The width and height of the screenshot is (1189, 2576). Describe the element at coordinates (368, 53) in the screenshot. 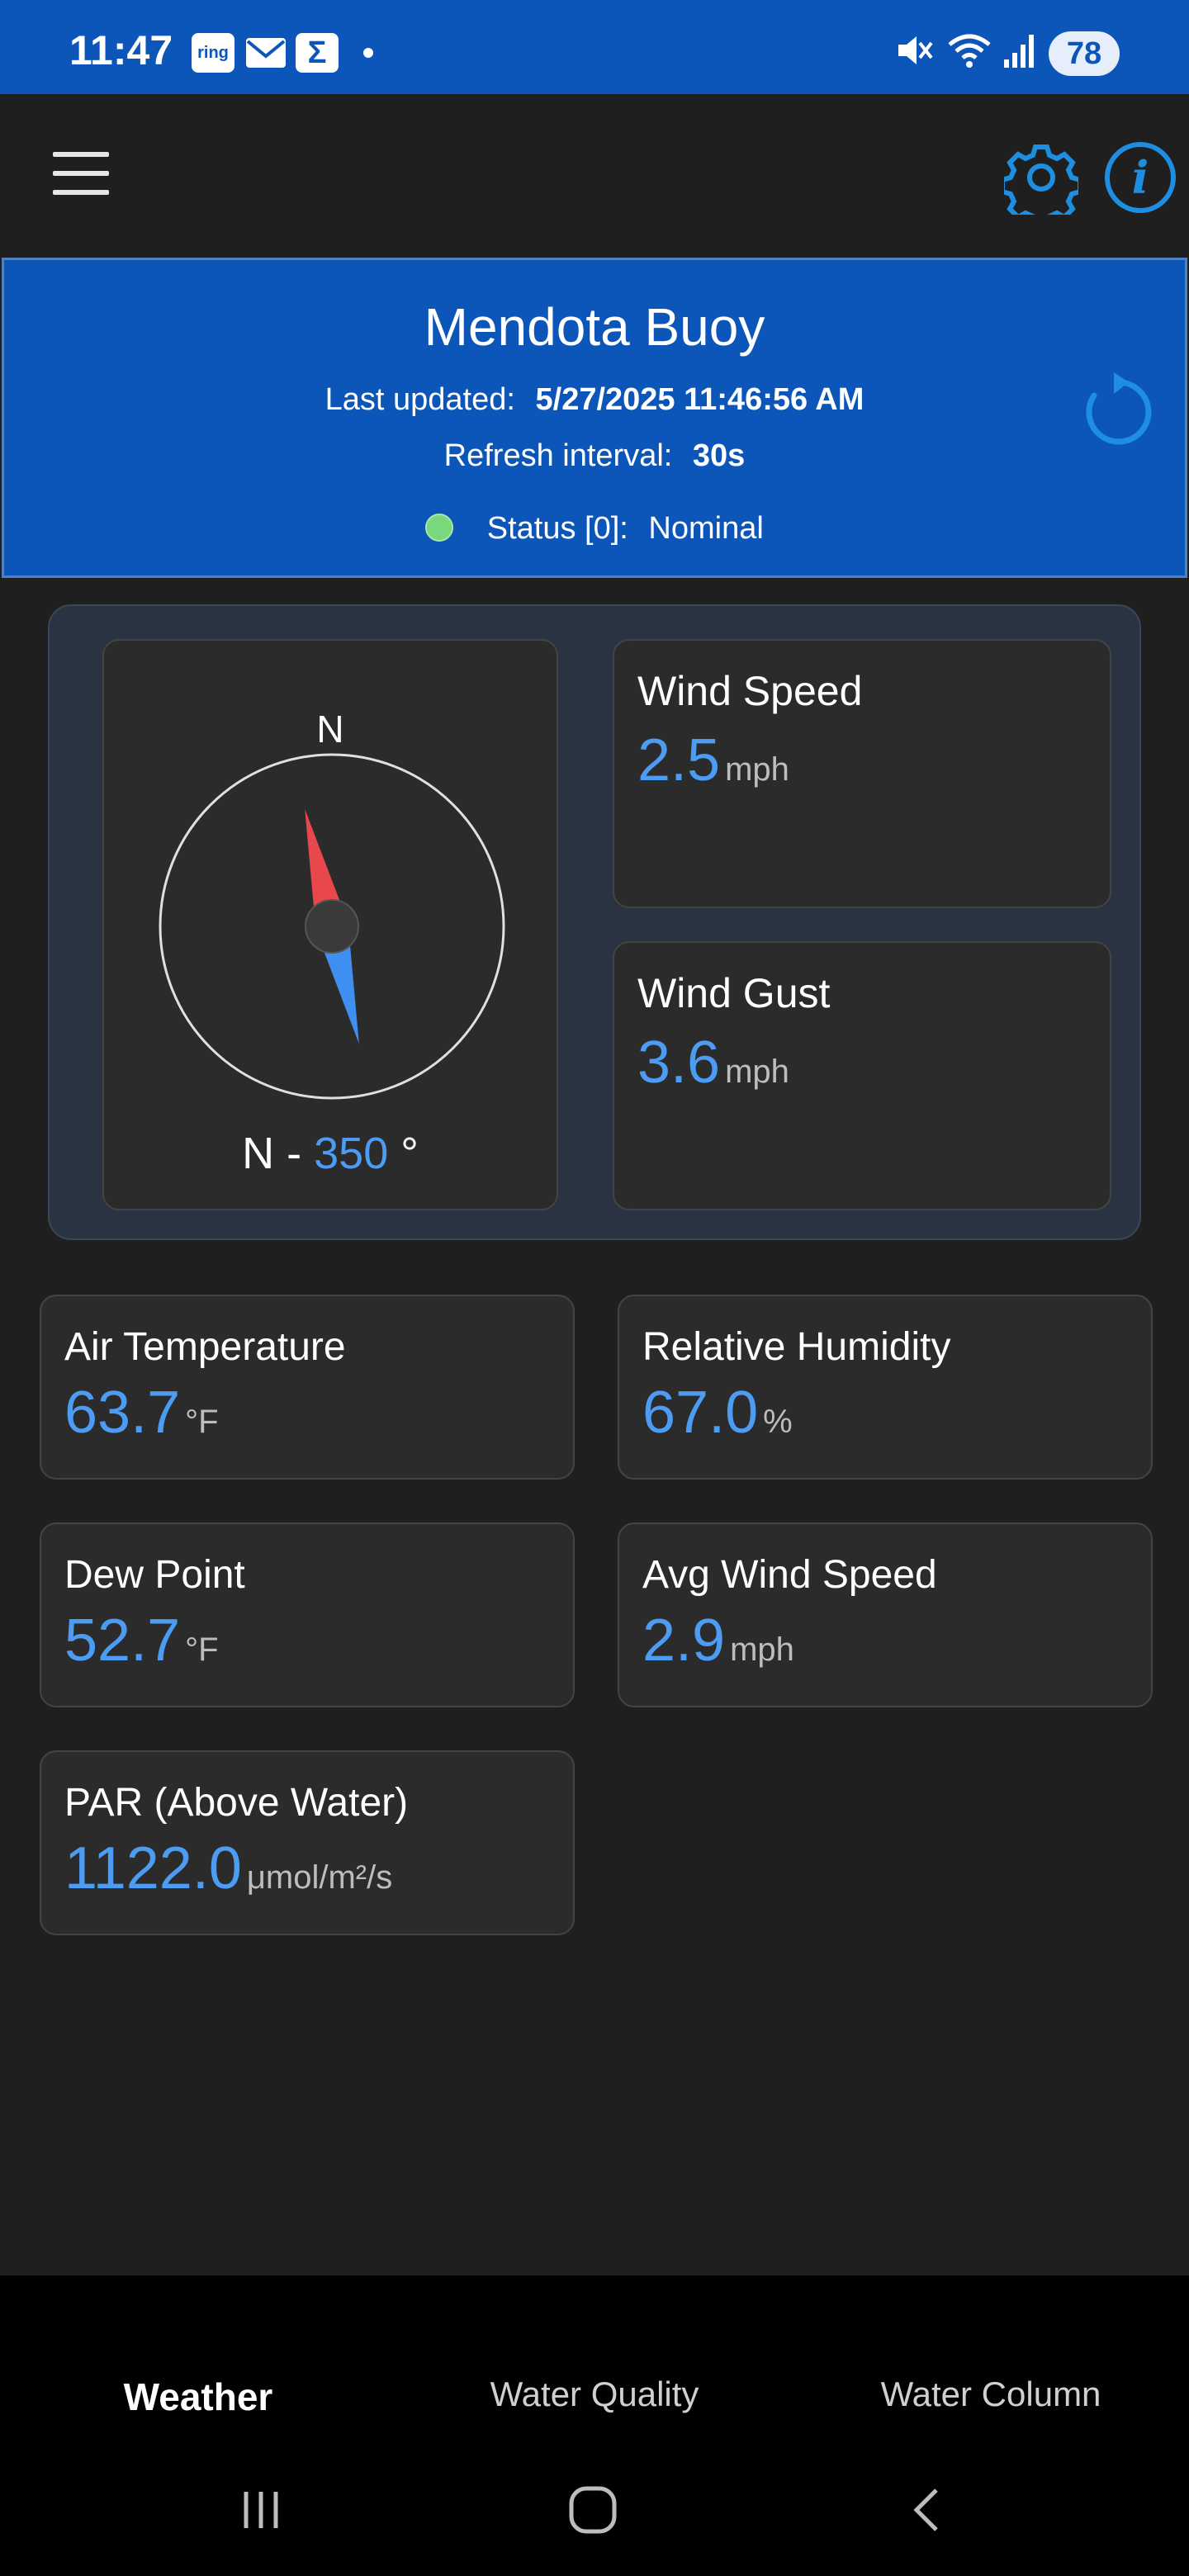

I see `notification-dot` at that location.